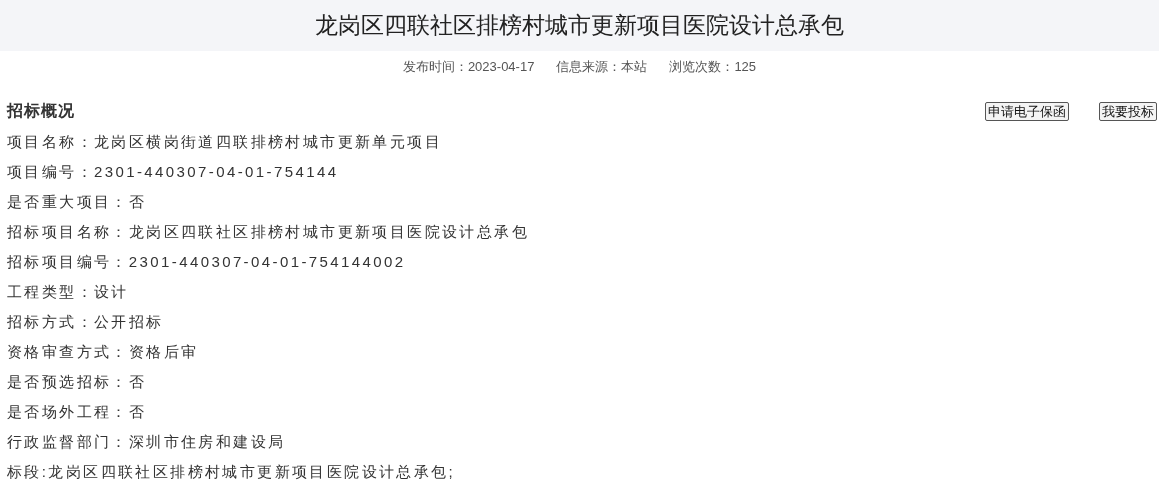  Describe the element at coordinates (225, 142) in the screenshot. I see `info-line: 项目名称：龙岗区横岗街道四联排榜村城市更新单元项目` at that location.